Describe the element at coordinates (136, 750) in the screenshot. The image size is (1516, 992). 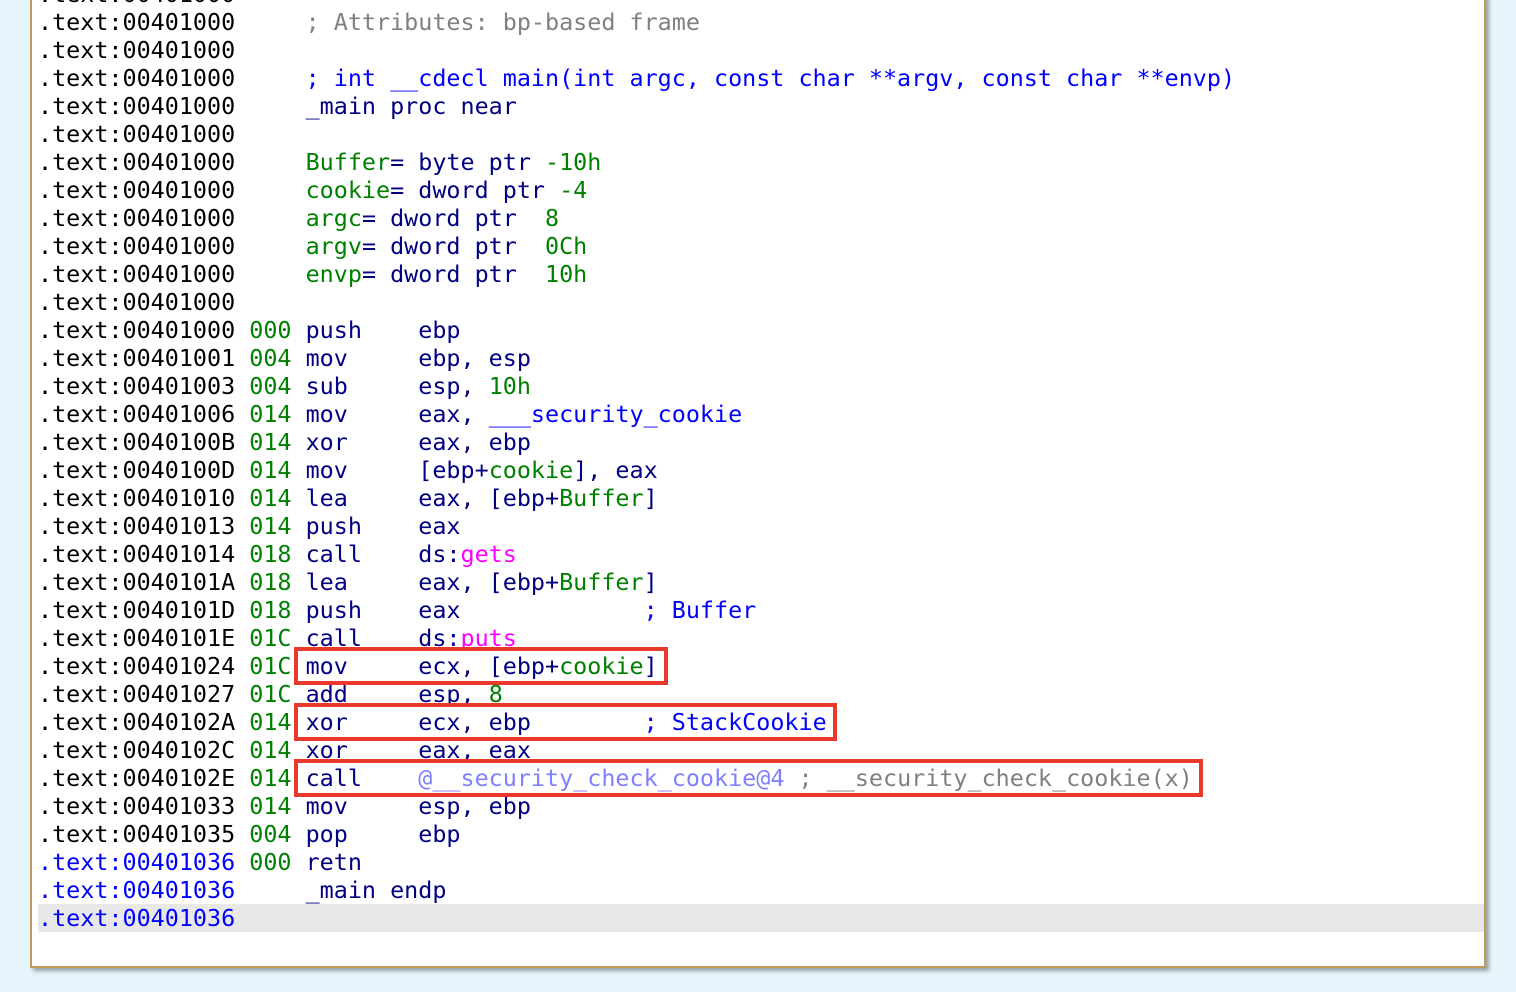
I see `line-address: .text:0040102C` at that location.